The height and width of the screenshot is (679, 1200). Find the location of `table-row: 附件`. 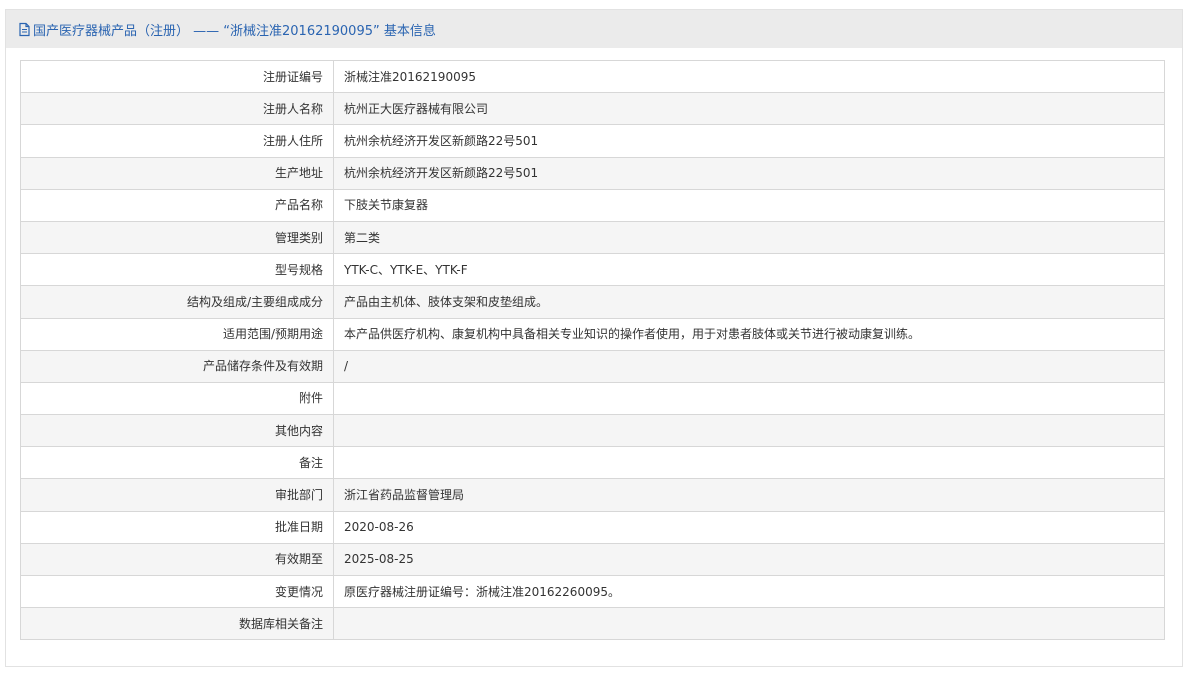

table-row: 附件 is located at coordinates (592, 398).